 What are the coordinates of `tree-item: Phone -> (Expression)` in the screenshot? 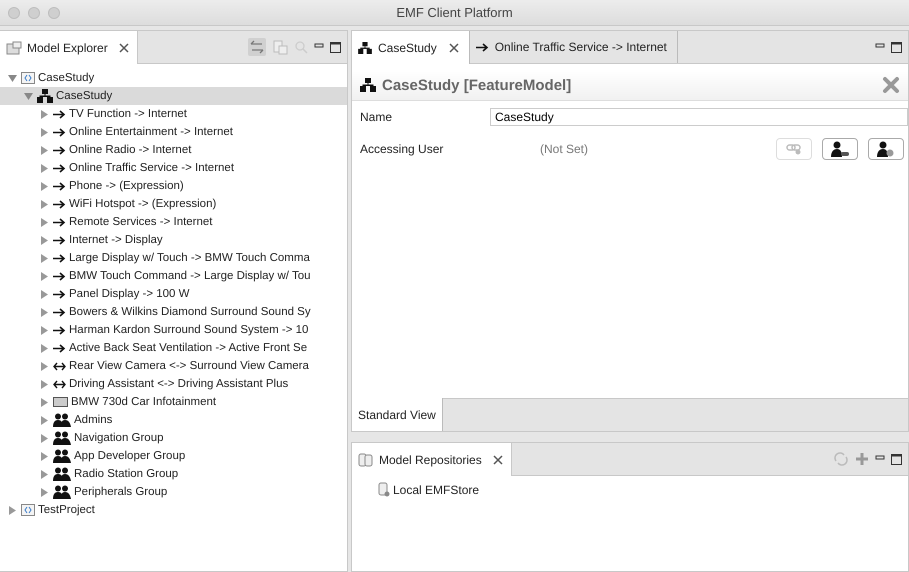 It's located at (173, 186).